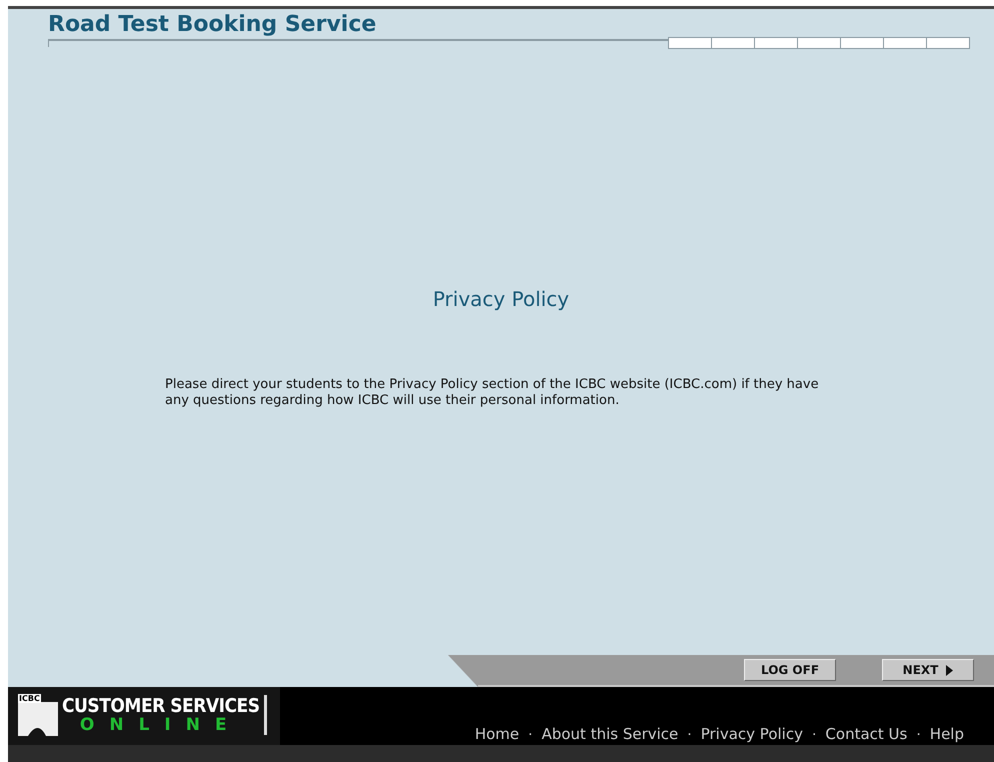 The height and width of the screenshot is (762, 994). Describe the element at coordinates (265, 715) in the screenshot. I see `divider-icon` at that location.